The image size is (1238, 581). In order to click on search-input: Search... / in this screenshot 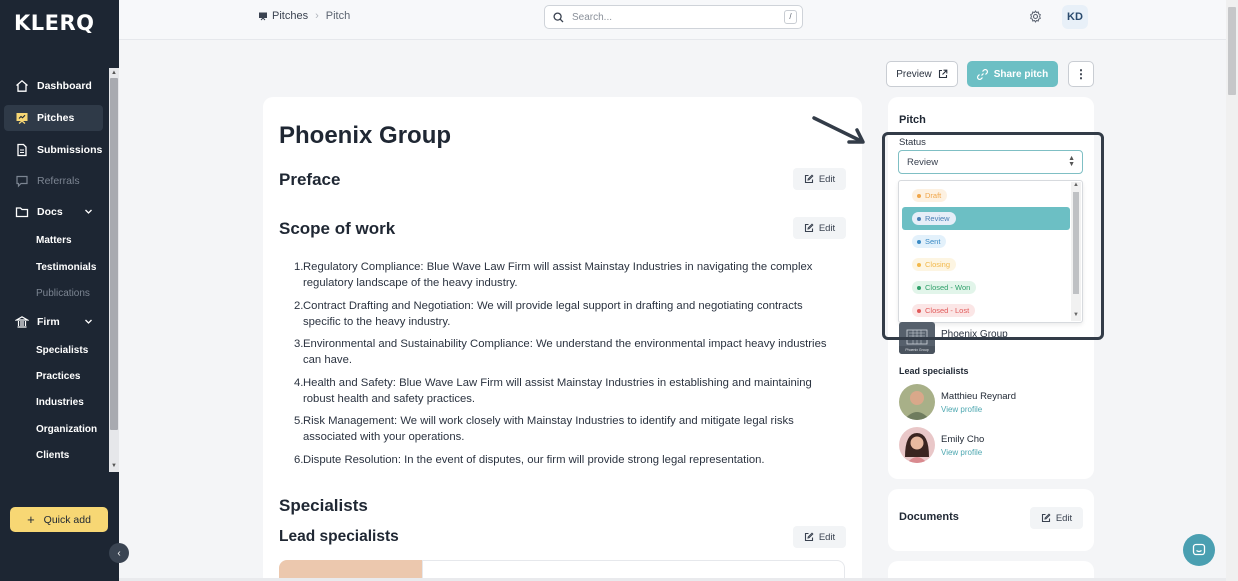, I will do `click(673, 17)`.